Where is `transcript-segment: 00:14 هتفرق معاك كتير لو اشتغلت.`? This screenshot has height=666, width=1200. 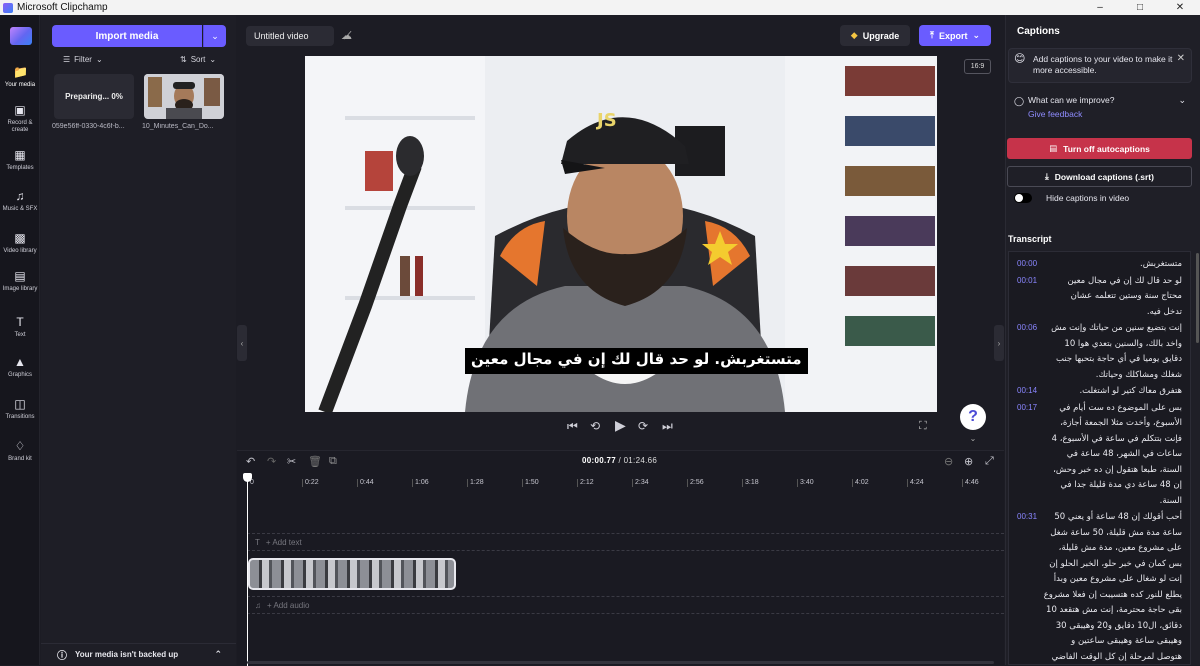 transcript-segment: 00:14 هتفرق معاك كتير لو اشتغلت. is located at coordinates (1099, 392).